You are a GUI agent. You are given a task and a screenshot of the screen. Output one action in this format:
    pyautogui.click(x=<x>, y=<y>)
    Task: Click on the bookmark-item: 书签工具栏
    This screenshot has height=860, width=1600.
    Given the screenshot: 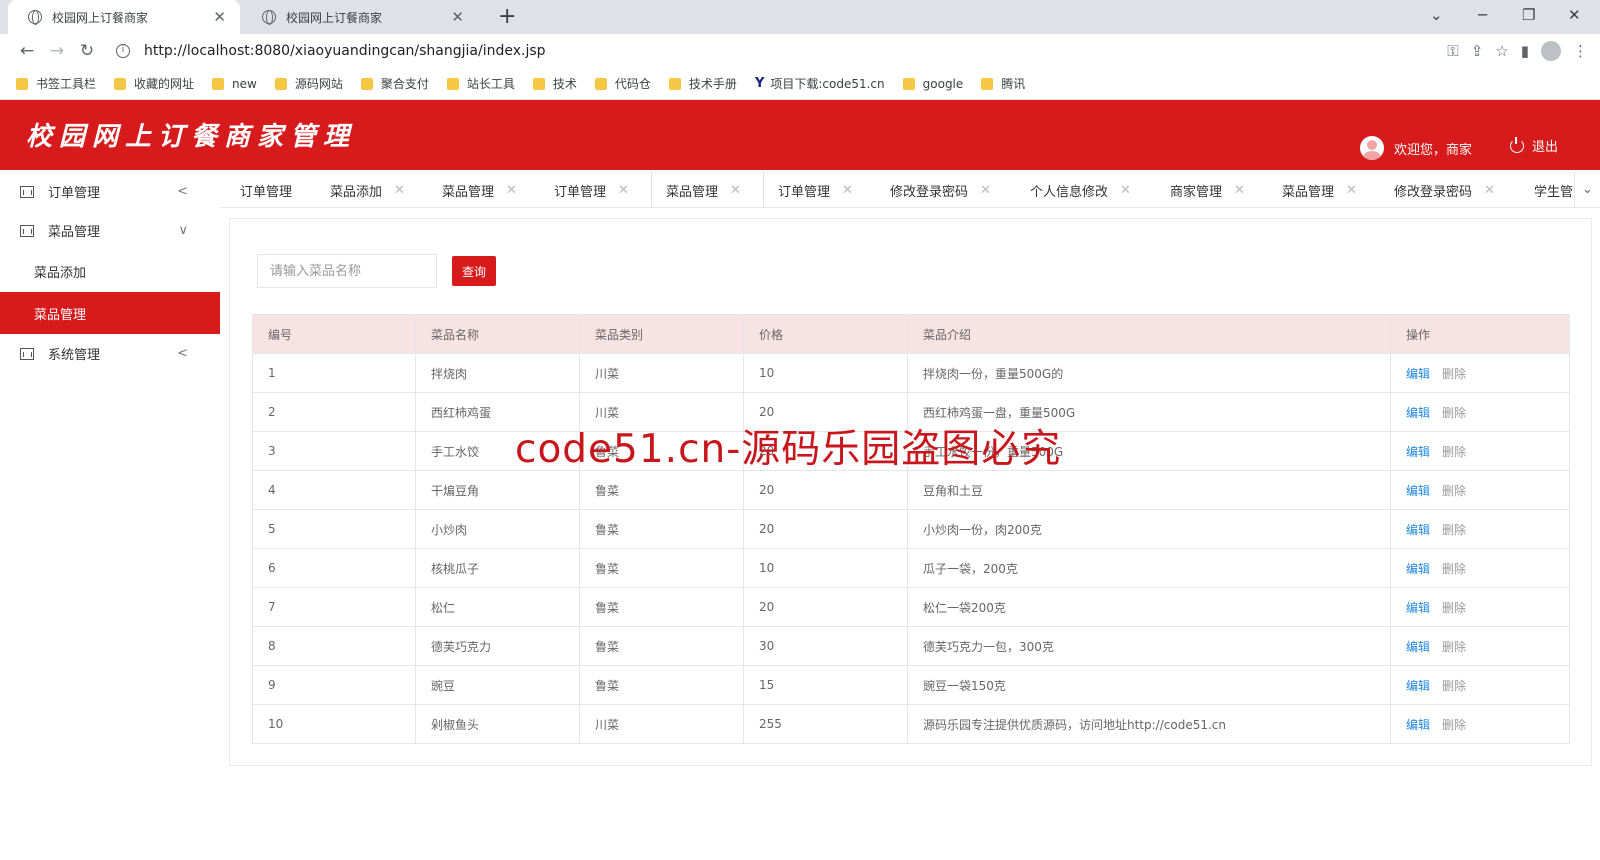 What is the action you would take?
    pyautogui.click(x=56, y=83)
    